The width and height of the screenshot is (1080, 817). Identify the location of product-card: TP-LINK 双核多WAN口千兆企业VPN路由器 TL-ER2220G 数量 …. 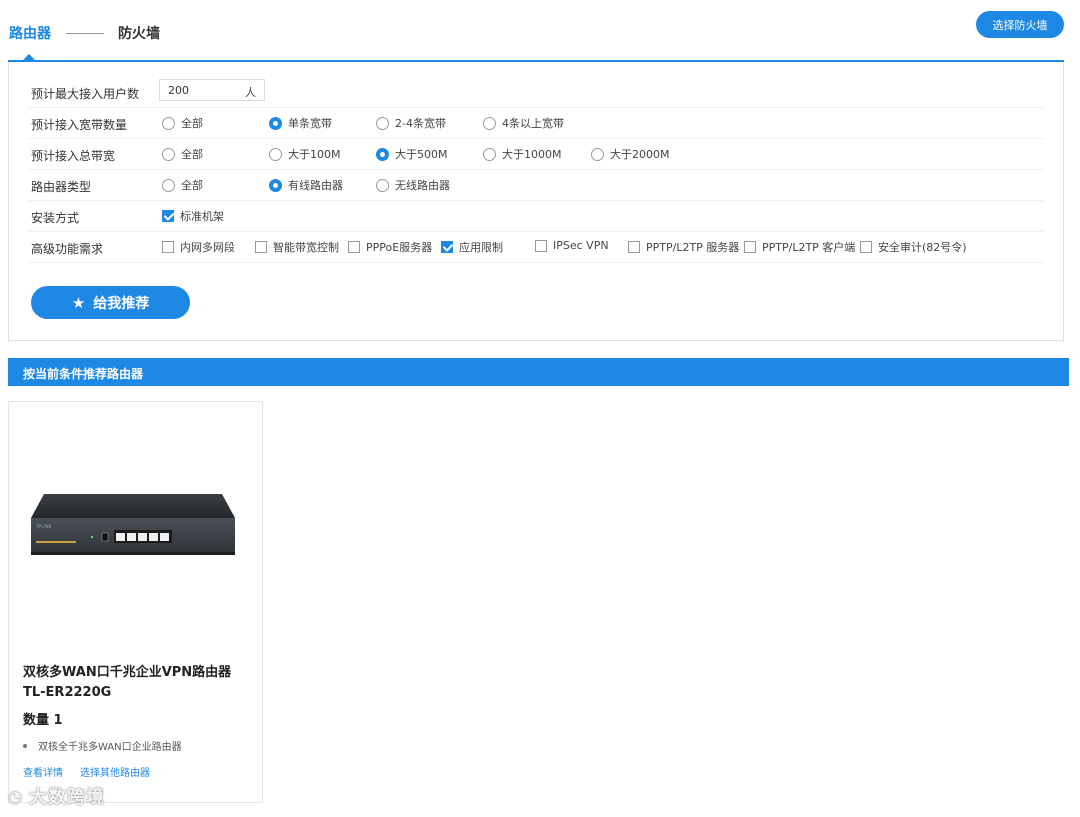
(135, 602).